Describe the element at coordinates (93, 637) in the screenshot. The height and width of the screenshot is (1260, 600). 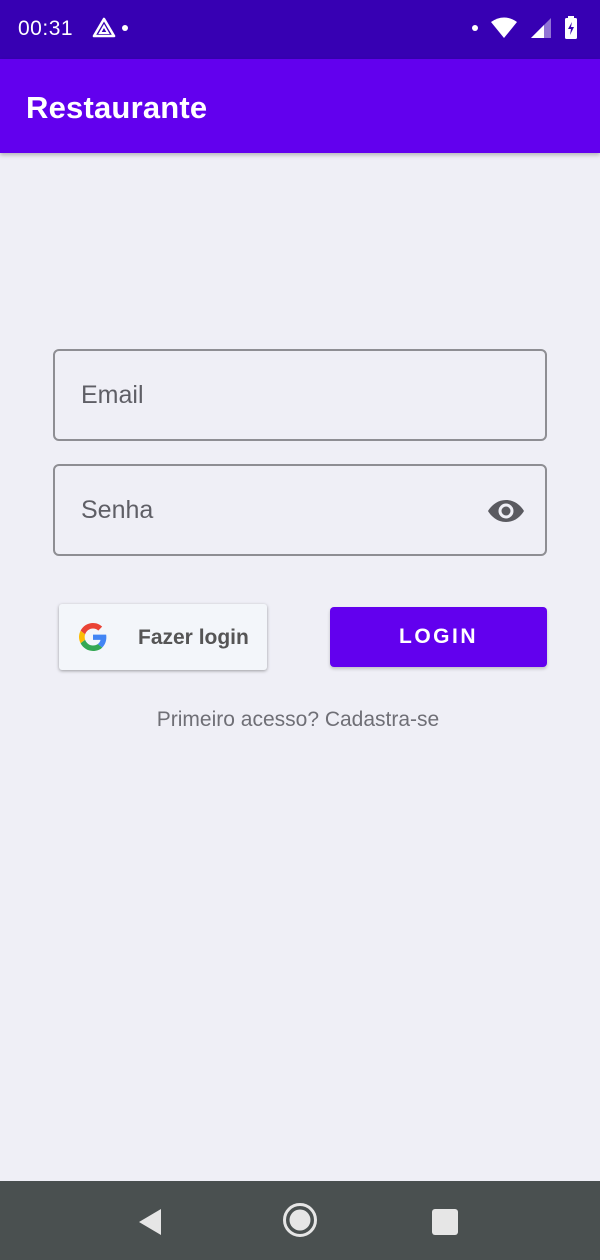
I see `google-icon` at that location.